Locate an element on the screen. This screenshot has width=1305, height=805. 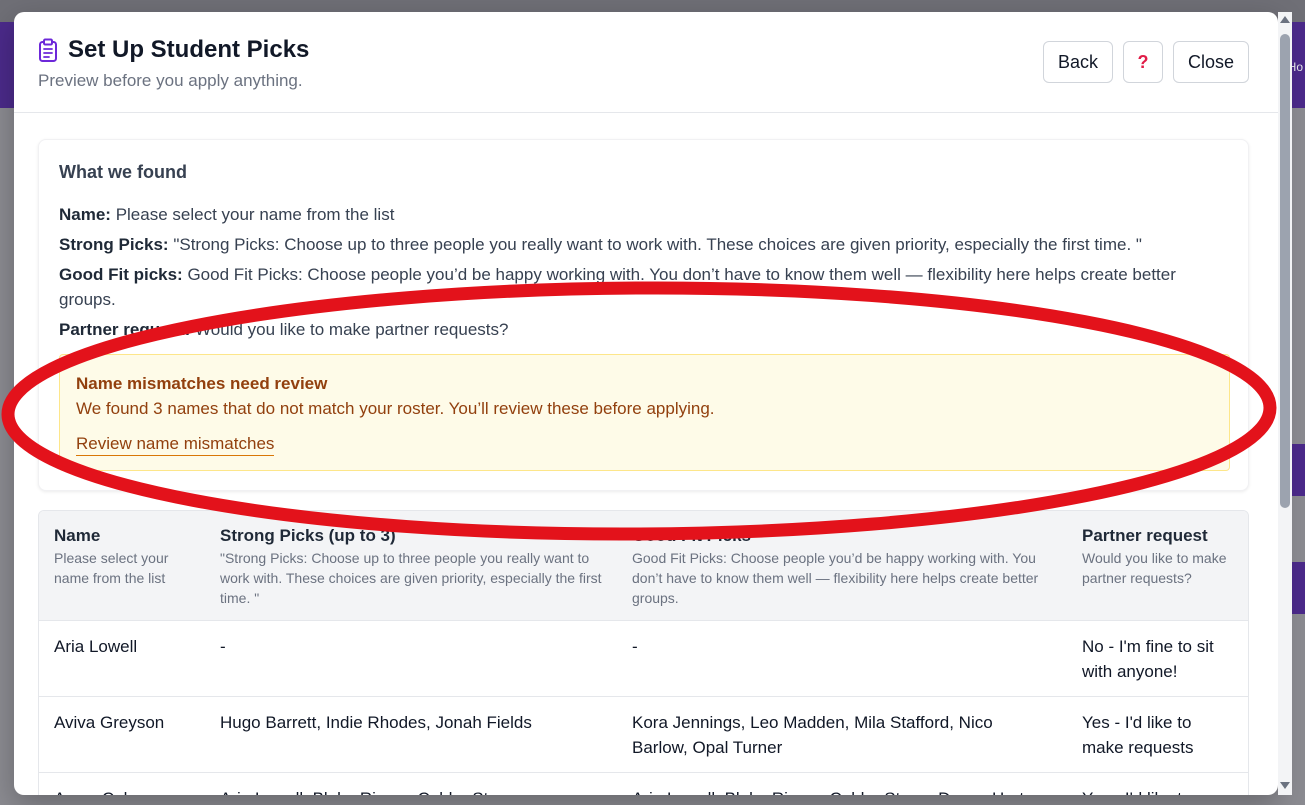
review-mismatches-link: Review name mismatches is located at coordinates (175, 445).